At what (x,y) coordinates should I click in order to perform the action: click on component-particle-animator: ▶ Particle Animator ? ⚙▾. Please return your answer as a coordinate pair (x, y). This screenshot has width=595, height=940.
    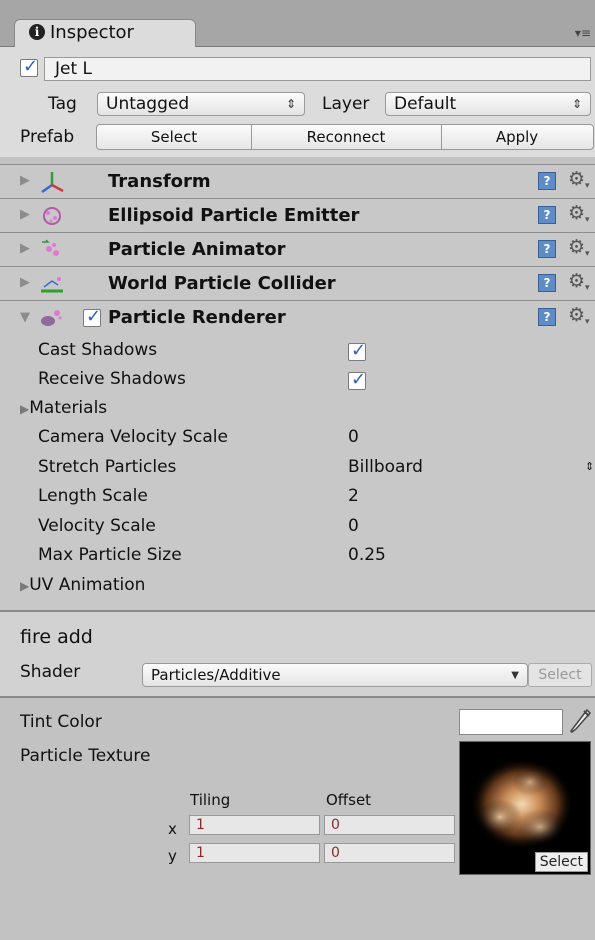
    Looking at the image, I should click on (297, 249).